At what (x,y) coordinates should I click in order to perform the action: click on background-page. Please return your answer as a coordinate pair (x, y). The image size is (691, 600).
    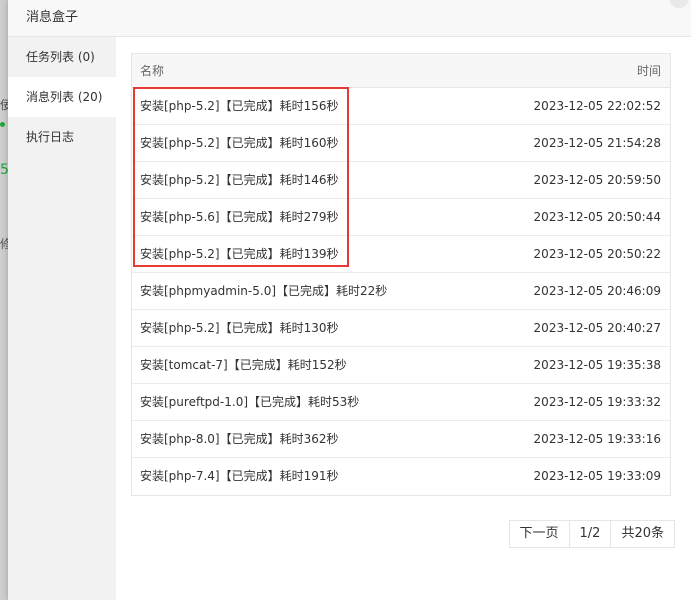
    Looking at the image, I should click on (4, 300).